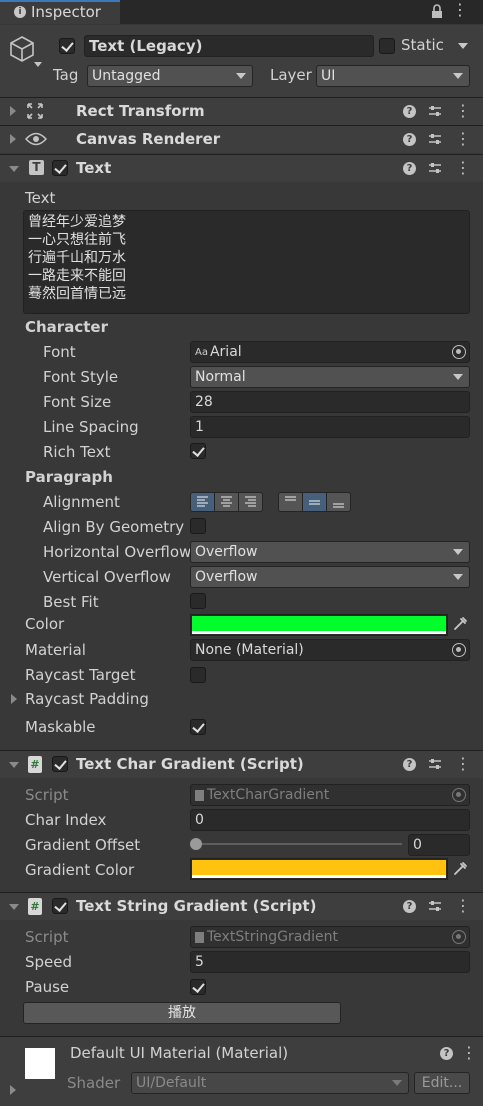 The width and height of the screenshot is (483, 1106). Describe the element at coordinates (229, 46) in the screenshot. I see `object-name-field: Text (Legacy)` at that location.